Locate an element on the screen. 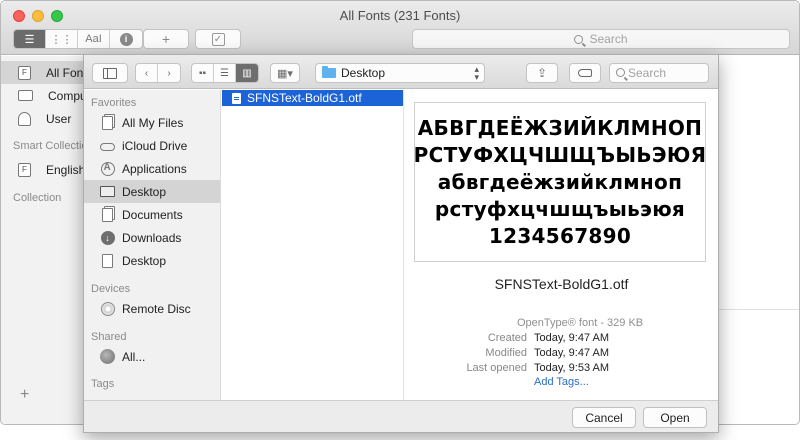 The width and height of the screenshot is (800, 440). modified-label: Modified is located at coordinates (506, 353).